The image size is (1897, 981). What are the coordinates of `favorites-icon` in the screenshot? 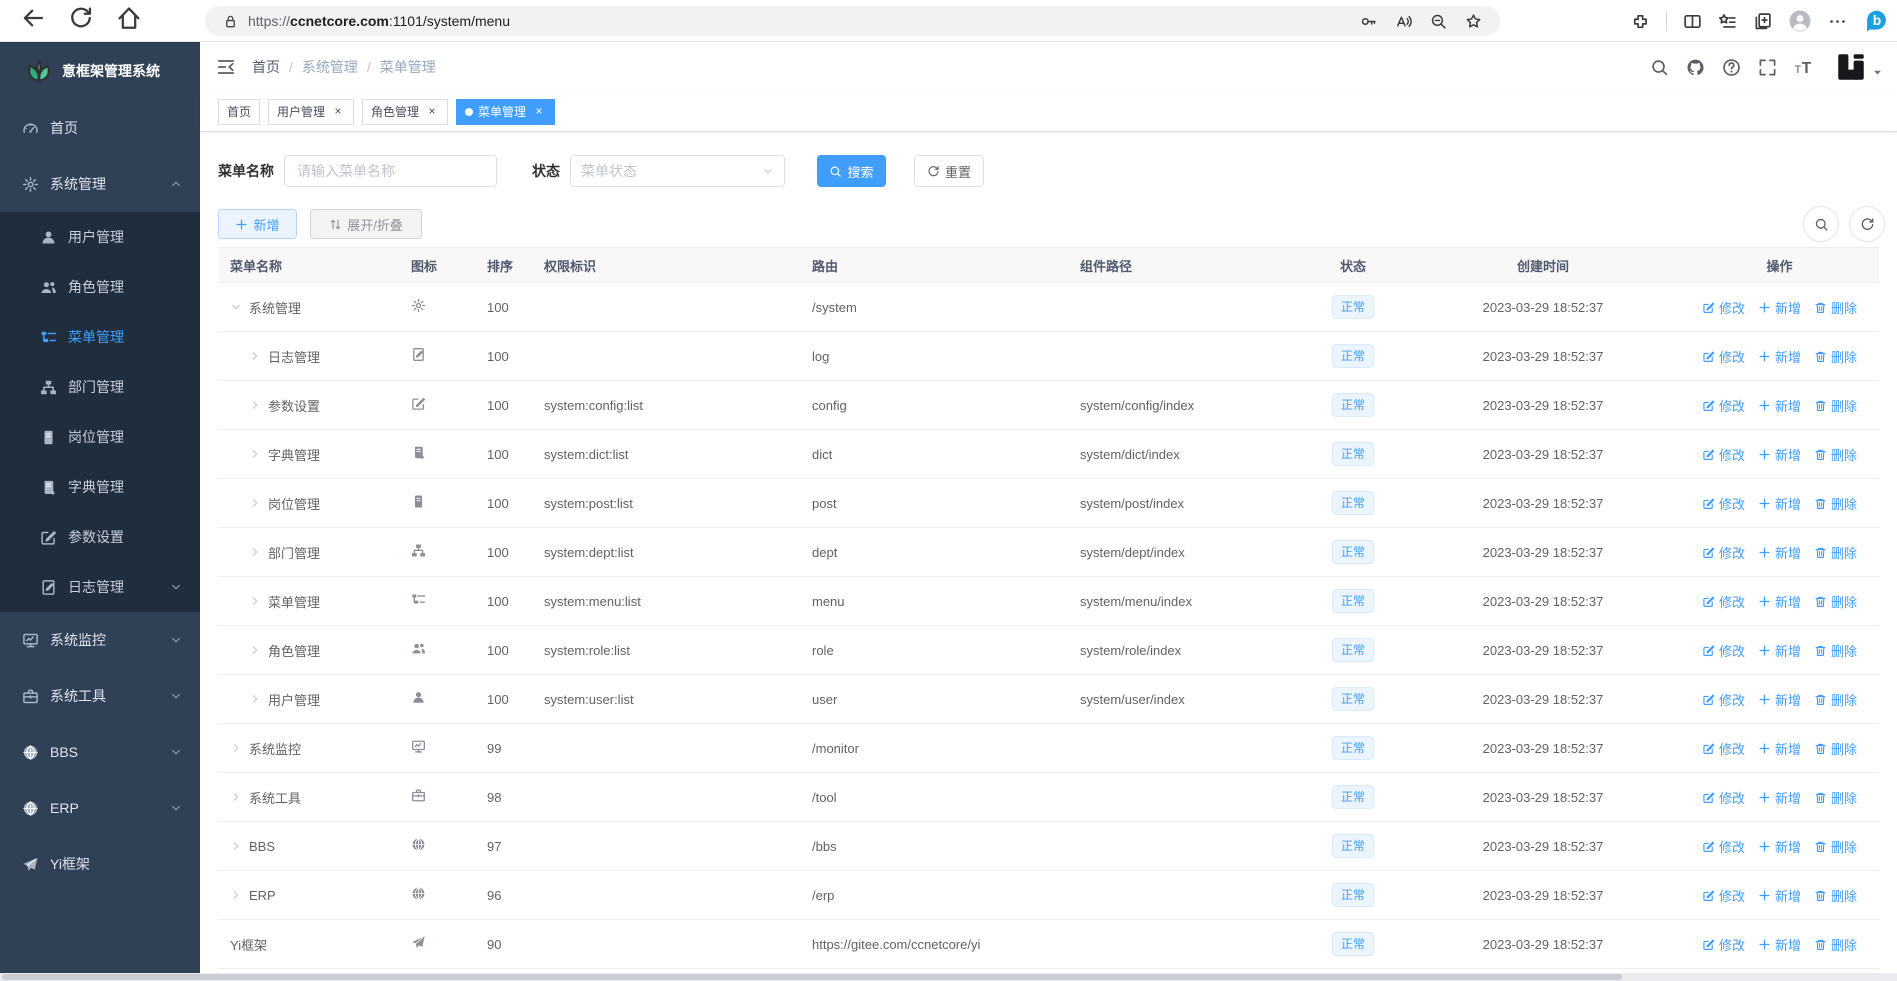 It's located at (1727, 21).